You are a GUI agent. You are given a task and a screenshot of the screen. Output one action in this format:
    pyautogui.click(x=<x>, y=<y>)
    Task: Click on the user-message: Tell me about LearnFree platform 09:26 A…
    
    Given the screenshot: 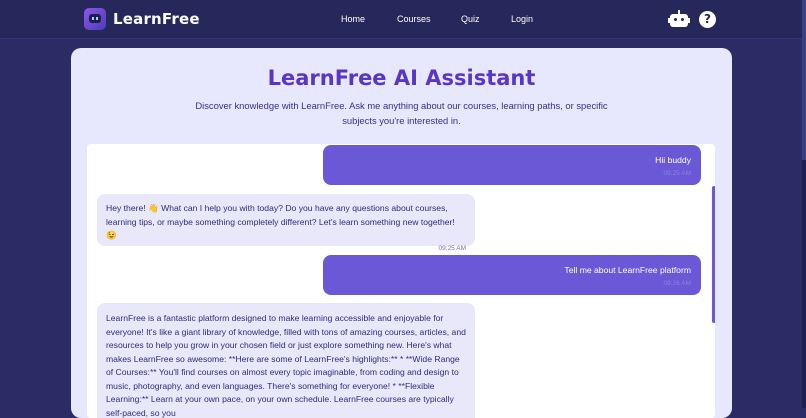 What is the action you would take?
    pyautogui.click(x=512, y=275)
    